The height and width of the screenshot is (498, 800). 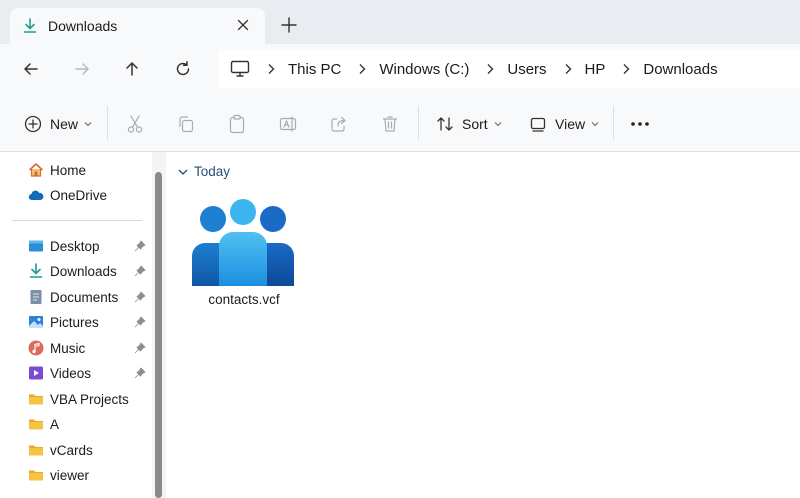 I want to click on video-icon, so click(x=36, y=373).